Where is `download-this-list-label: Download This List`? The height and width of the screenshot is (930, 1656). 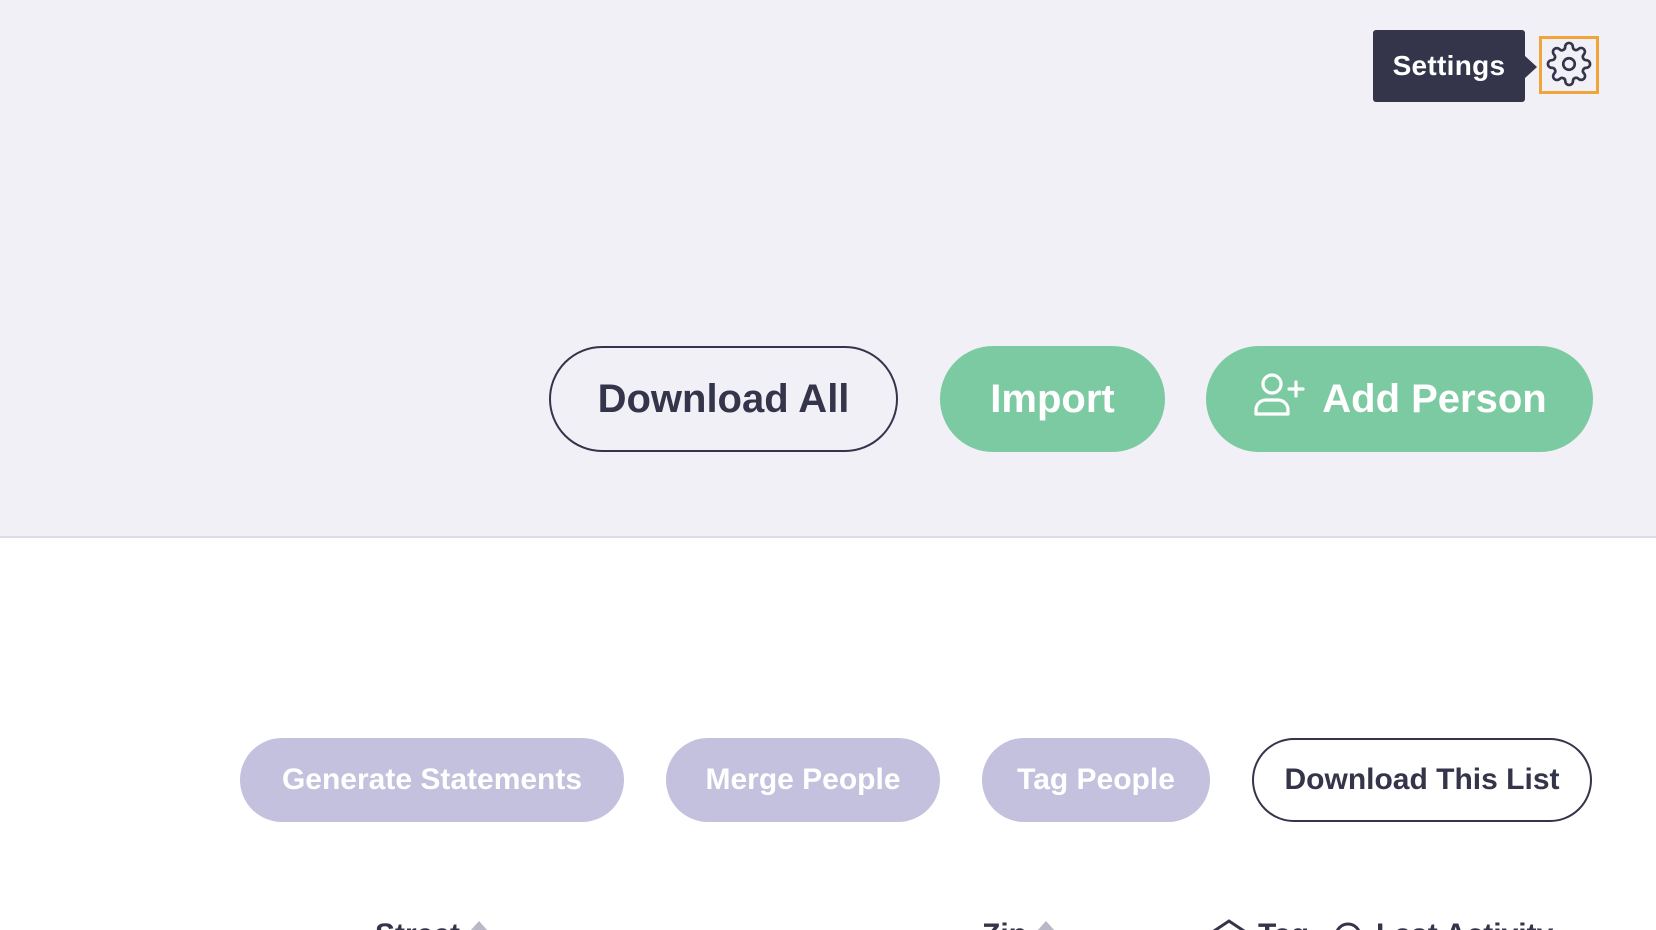 download-this-list-label: Download This List is located at coordinates (1422, 779).